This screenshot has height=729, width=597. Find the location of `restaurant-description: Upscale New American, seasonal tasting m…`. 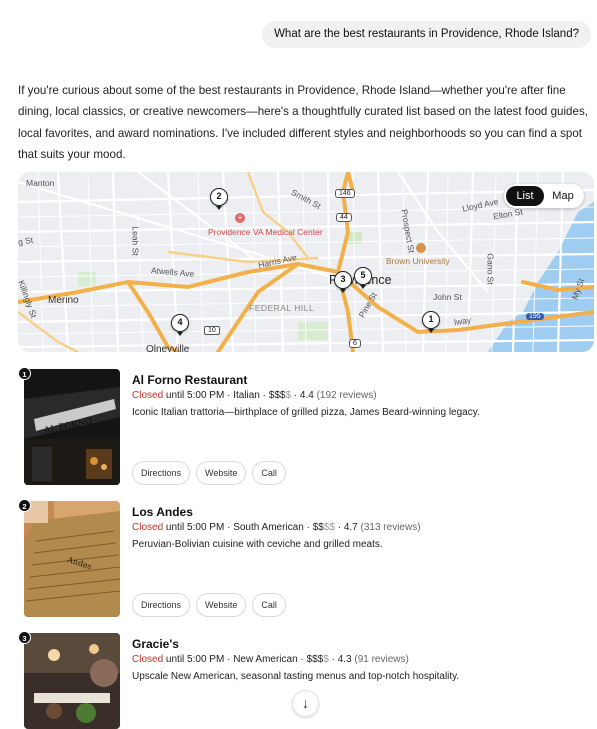

restaurant-description: Upscale New American, seasonal tasting m… is located at coordinates (296, 676).